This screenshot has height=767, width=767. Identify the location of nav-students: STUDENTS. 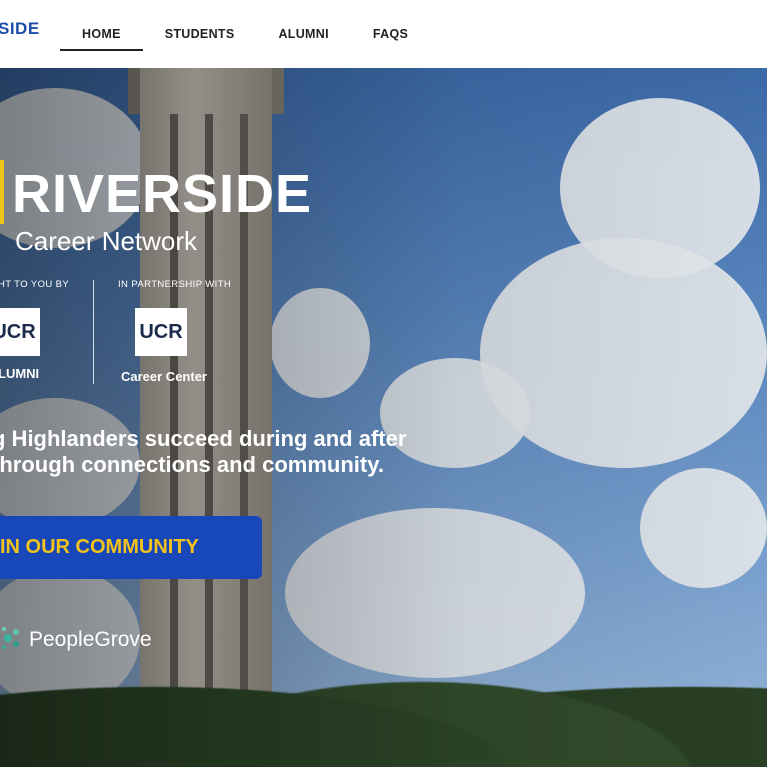
(200, 34).